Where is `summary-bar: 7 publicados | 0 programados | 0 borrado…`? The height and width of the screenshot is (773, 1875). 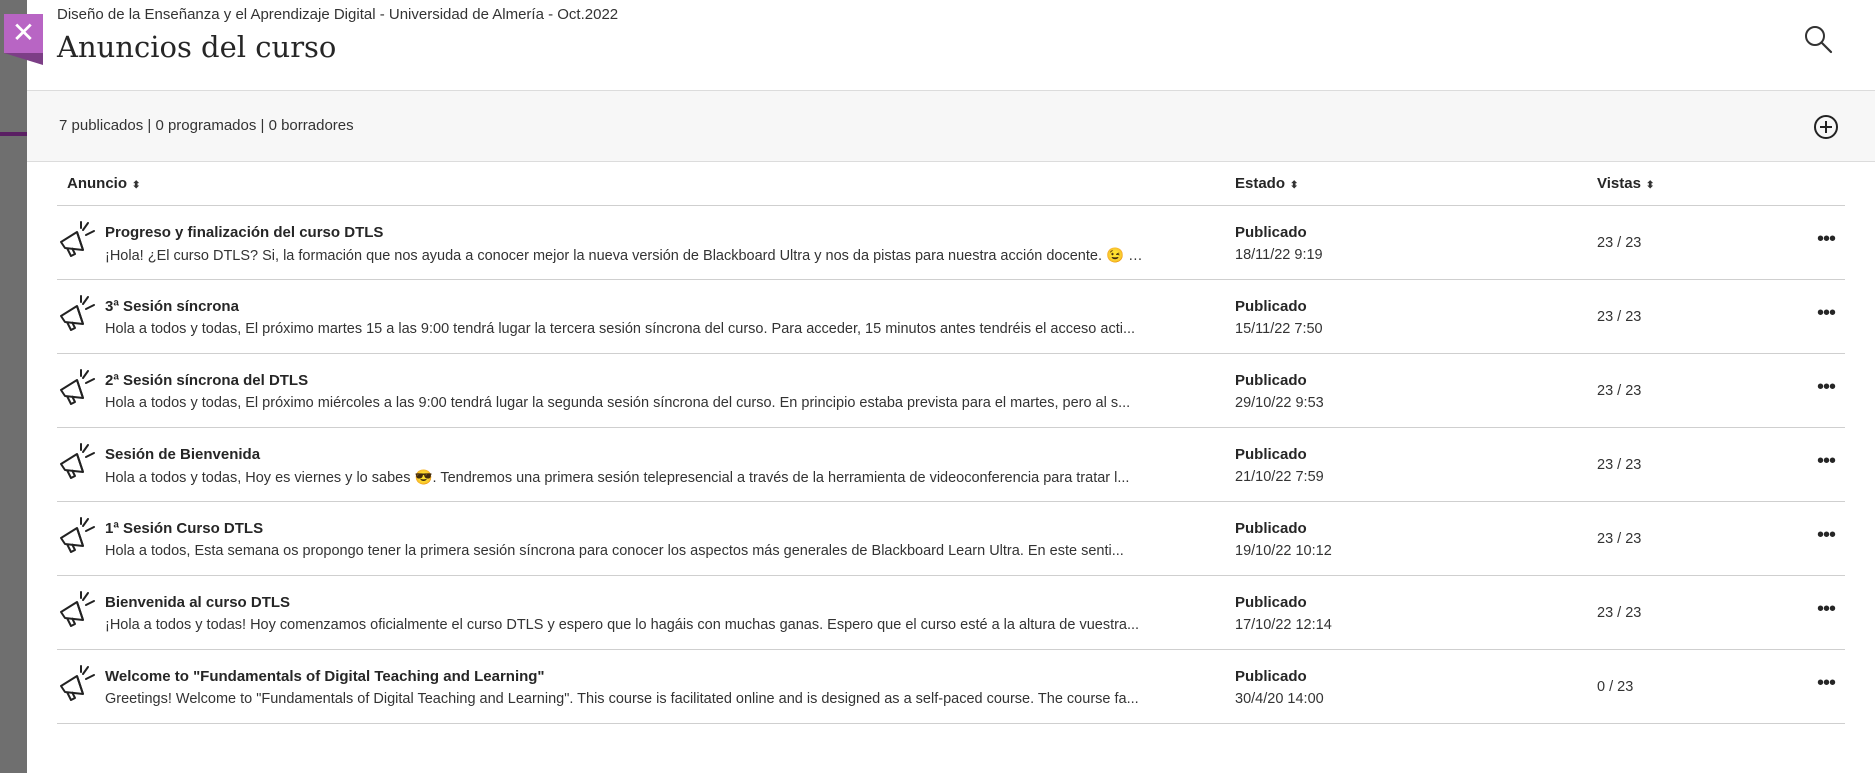
summary-bar: 7 publicados | 0 programados | 0 borrado… is located at coordinates (951, 126).